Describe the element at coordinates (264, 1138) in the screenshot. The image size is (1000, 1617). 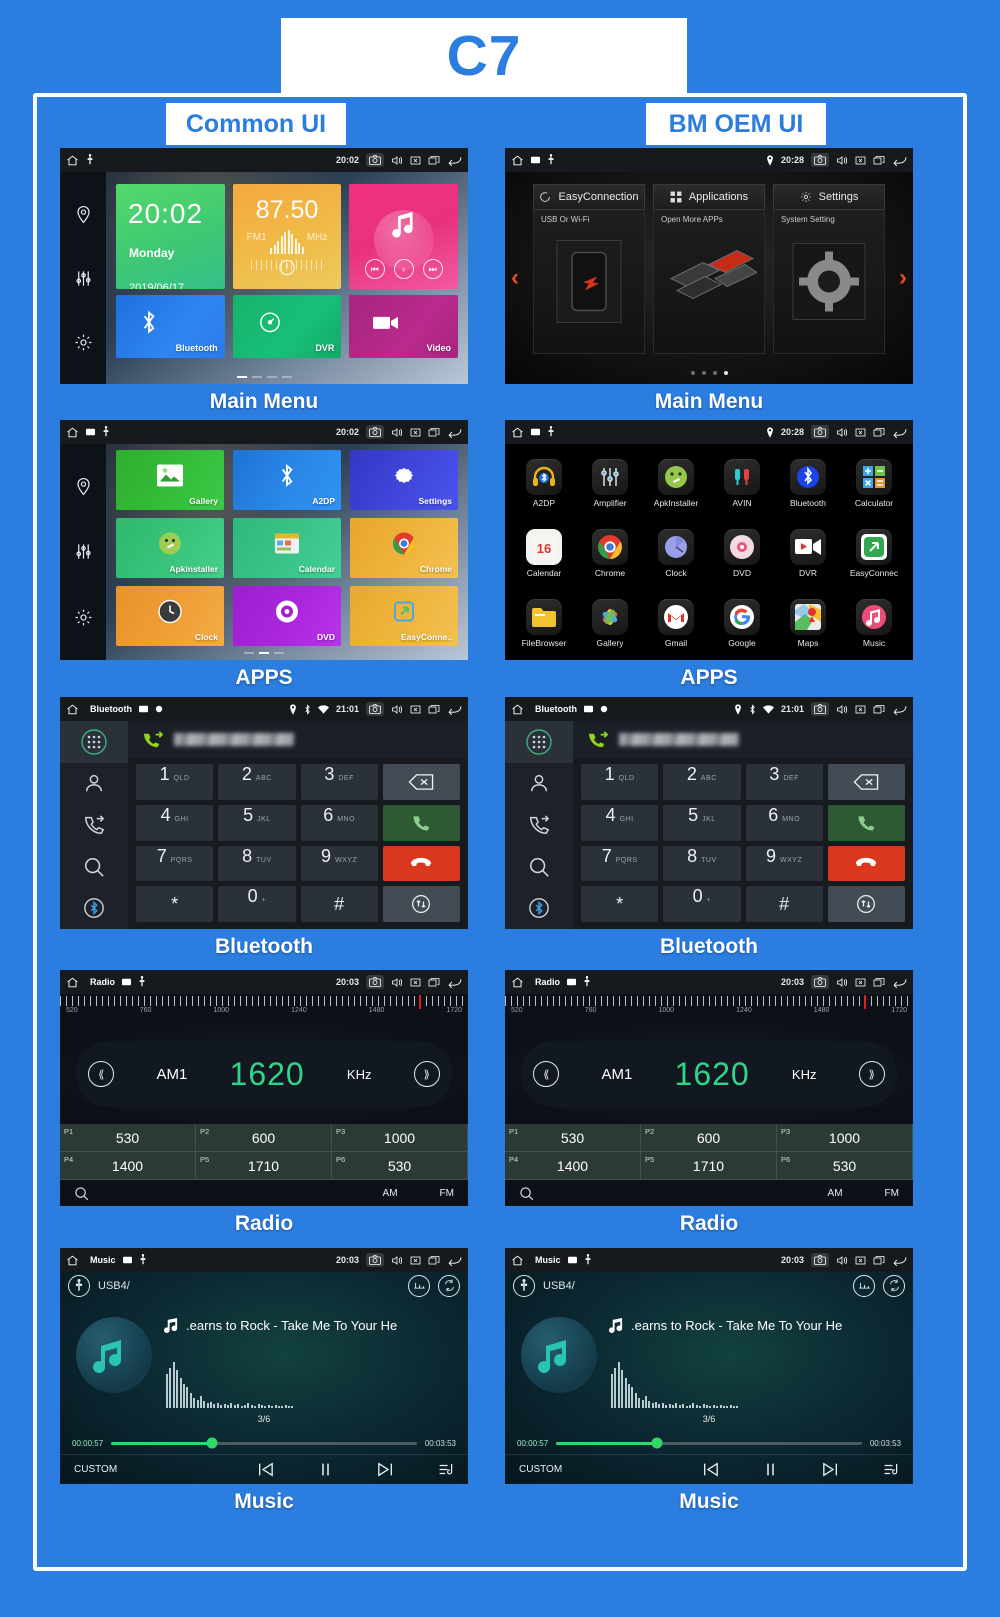
I see `preset-p2: P2 600` at that location.